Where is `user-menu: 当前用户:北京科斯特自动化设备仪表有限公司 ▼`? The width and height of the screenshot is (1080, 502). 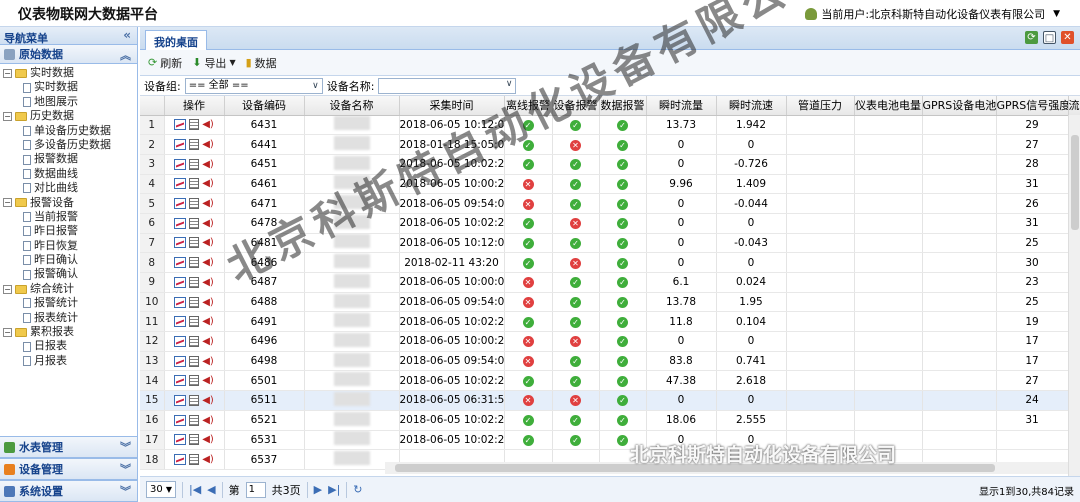
user-menu: 当前用户:北京科斯特自动化设备仪表有限公司 ▼ is located at coordinates (932, 14).